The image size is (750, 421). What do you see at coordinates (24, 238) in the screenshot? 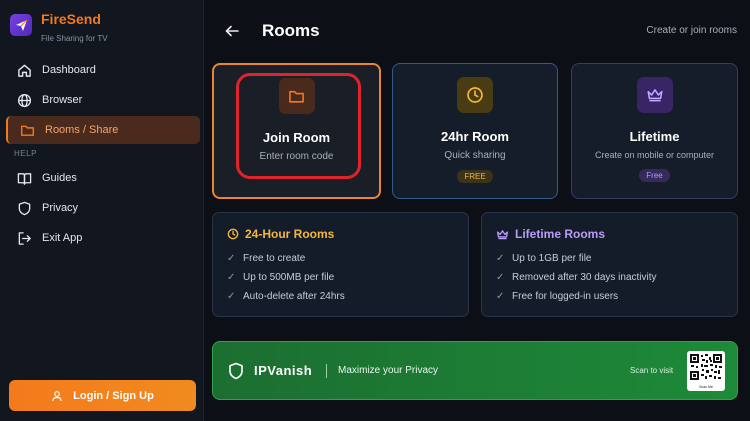
I see `exit-icon` at bounding box center [24, 238].